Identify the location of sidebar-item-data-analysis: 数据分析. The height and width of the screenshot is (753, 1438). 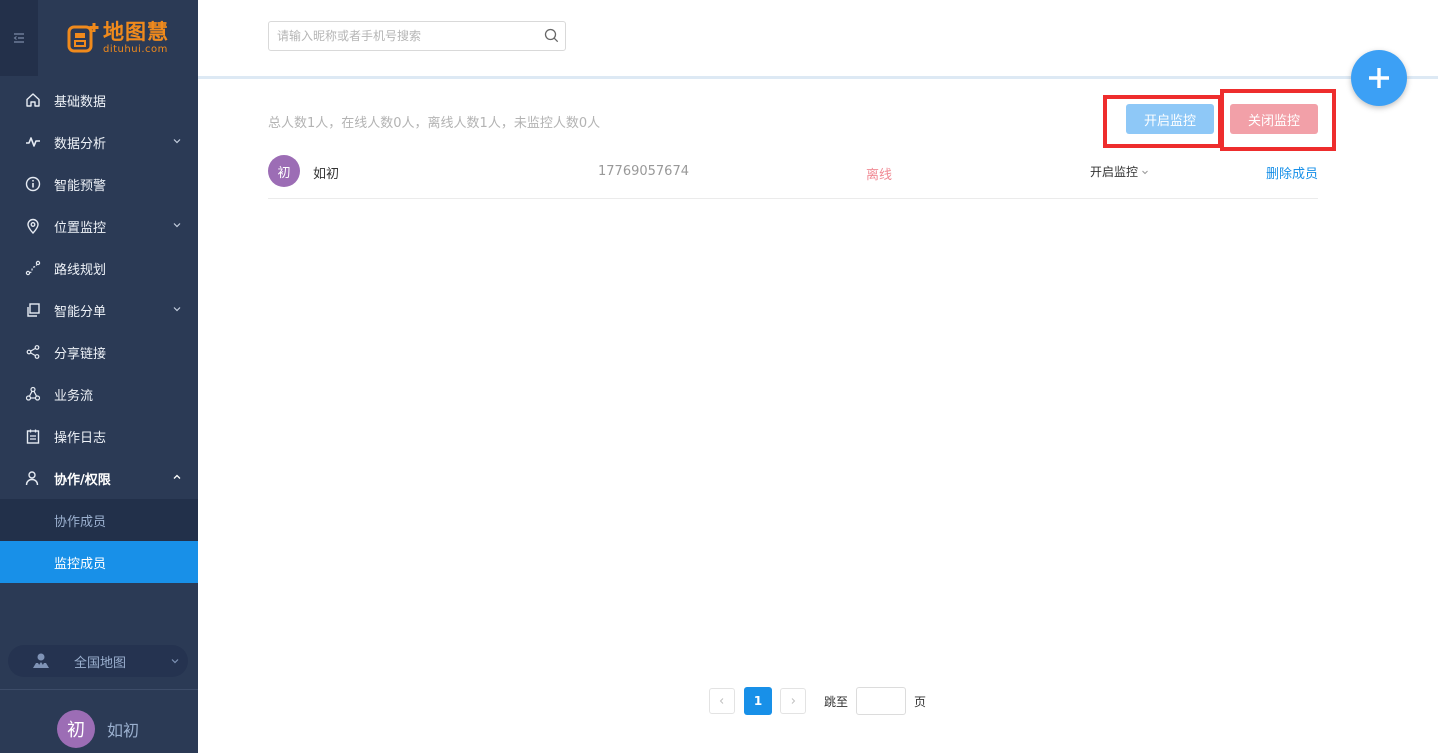
(99, 142).